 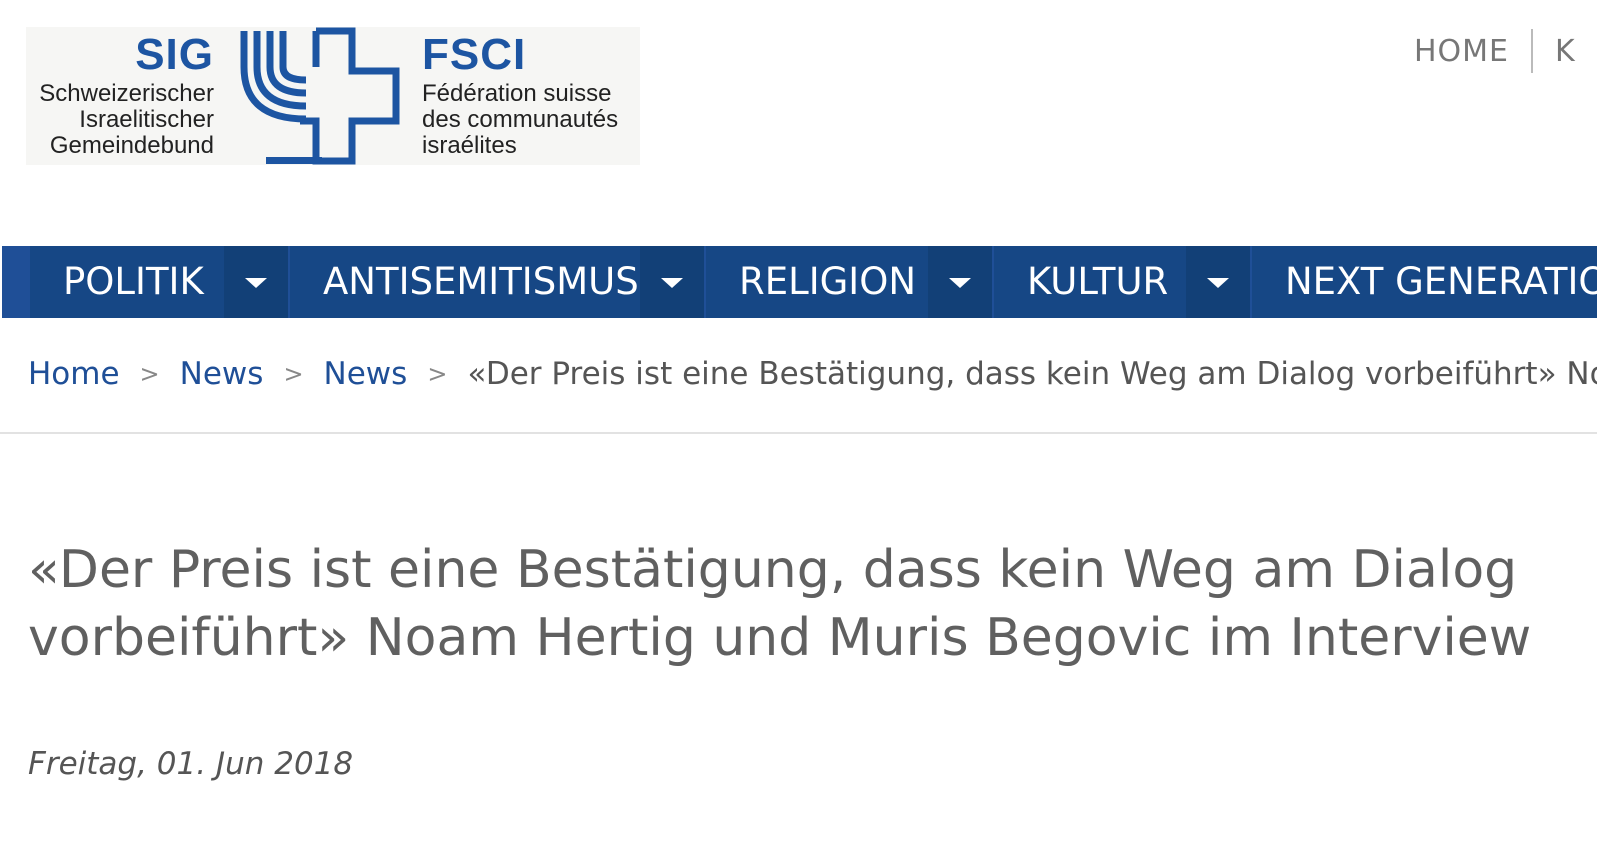 What do you see at coordinates (1565, 51) in the screenshot?
I see `top-nav-next-link: K` at bounding box center [1565, 51].